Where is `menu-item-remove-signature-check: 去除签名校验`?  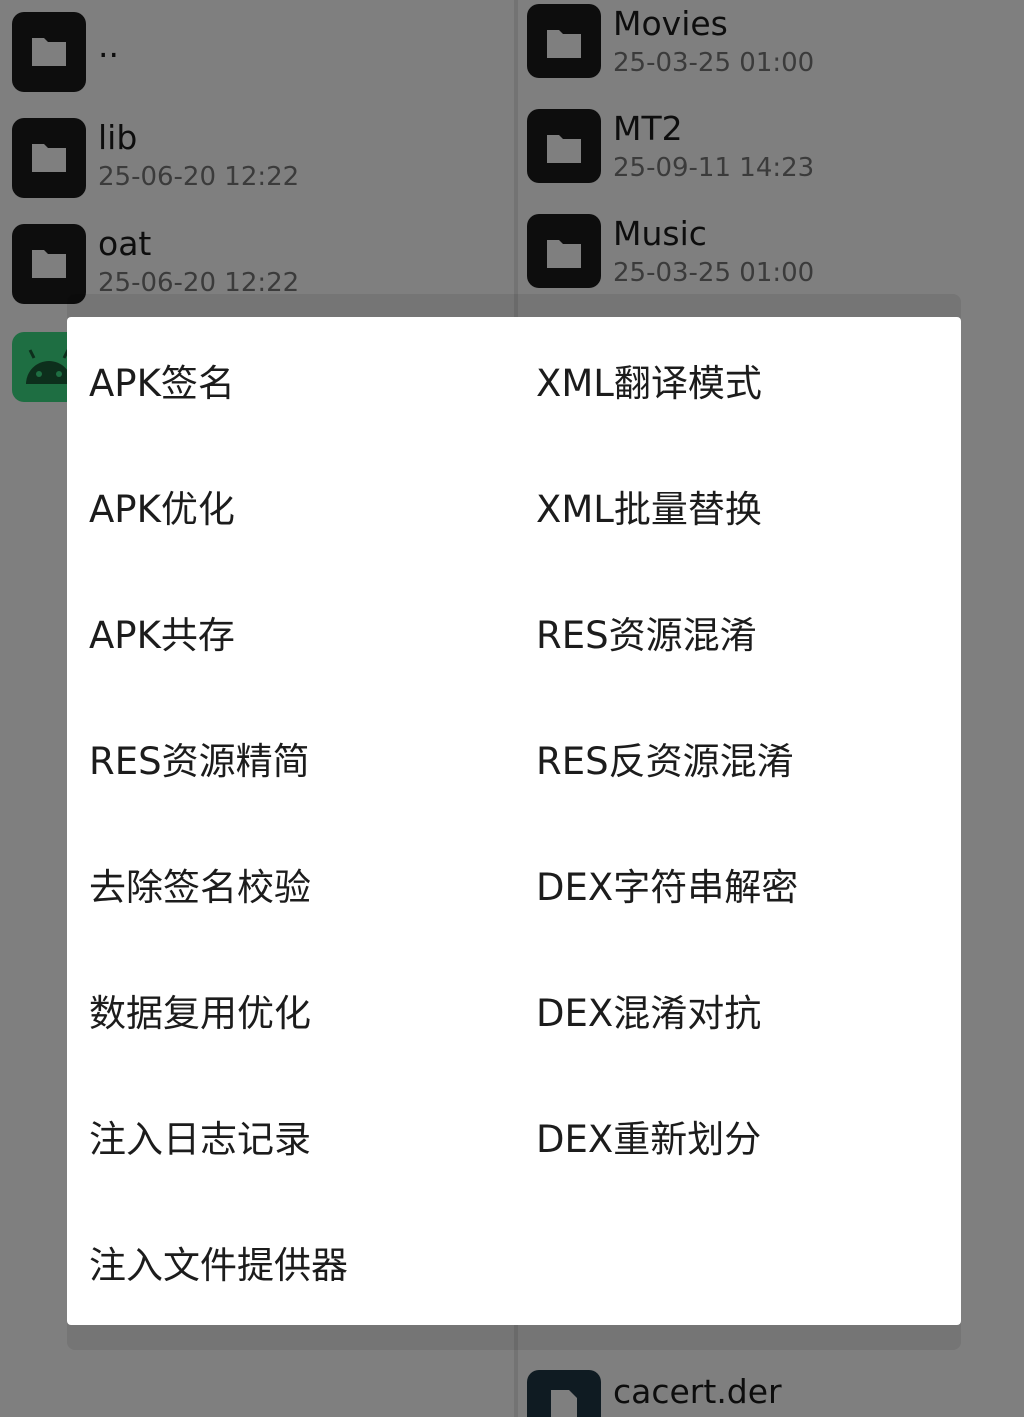
menu-item-remove-signature-check: 去除签名校验 is located at coordinates (290, 884).